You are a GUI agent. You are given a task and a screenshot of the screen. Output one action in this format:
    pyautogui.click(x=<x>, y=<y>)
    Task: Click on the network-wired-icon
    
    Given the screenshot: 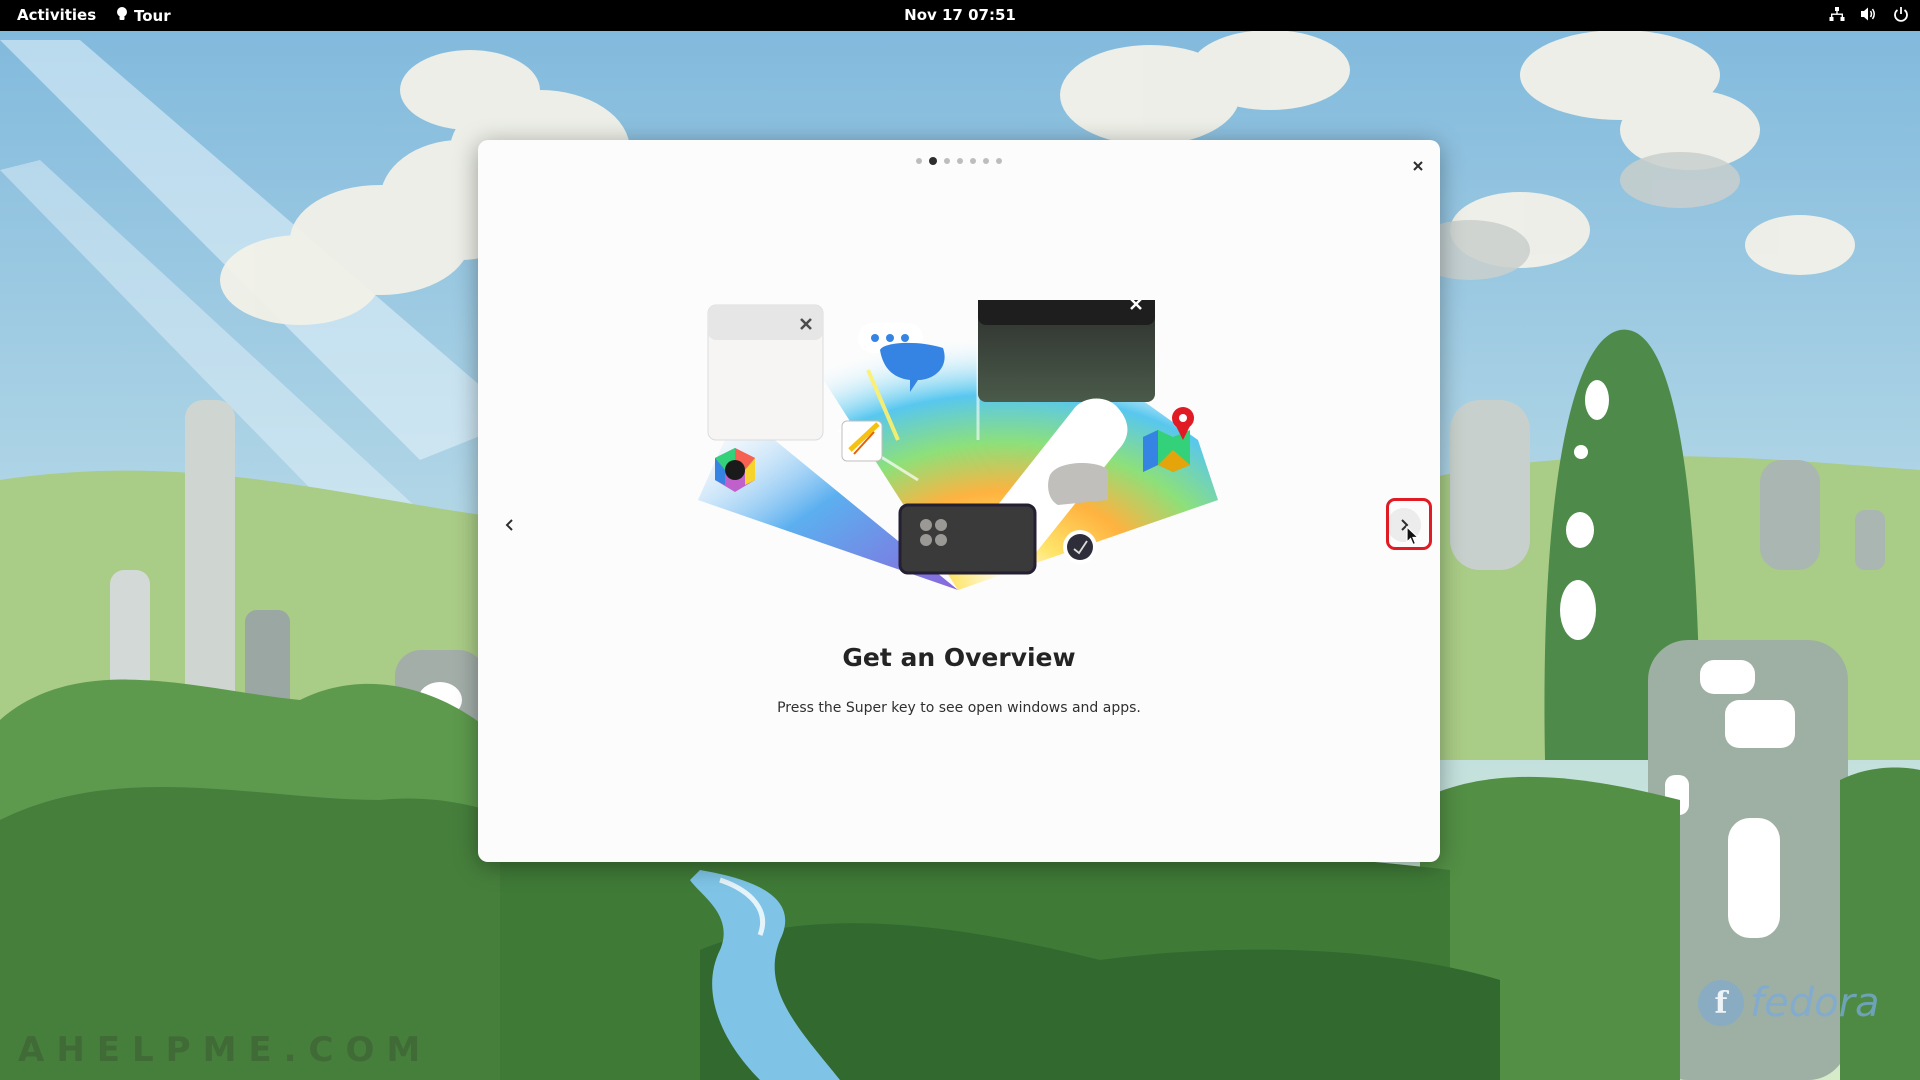 What is the action you would take?
    pyautogui.click(x=1837, y=14)
    